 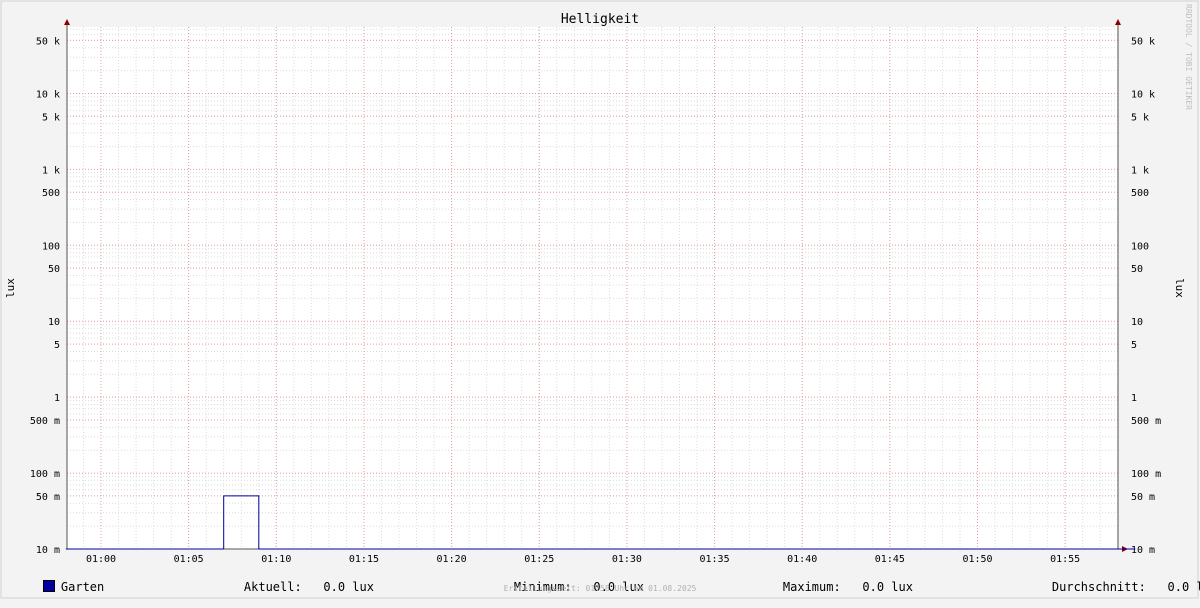 What do you see at coordinates (1143, 94) in the screenshot?
I see `y-tick-label-right: 10 k` at bounding box center [1143, 94].